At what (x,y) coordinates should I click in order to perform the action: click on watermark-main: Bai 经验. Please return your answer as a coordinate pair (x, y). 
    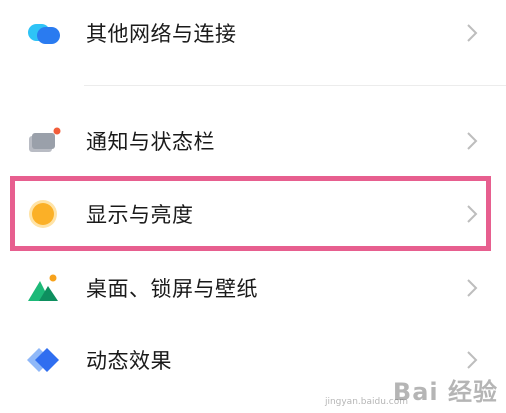
    Looking at the image, I should click on (445, 392).